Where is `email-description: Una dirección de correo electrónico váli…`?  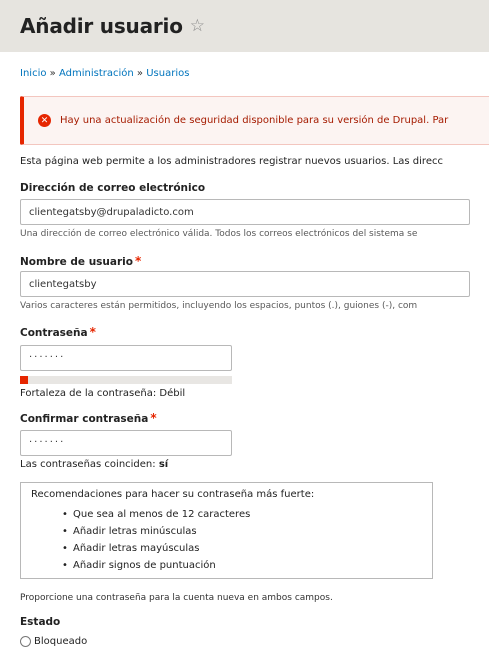 email-description: Una dirección de correo electrónico váli… is located at coordinates (219, 234).